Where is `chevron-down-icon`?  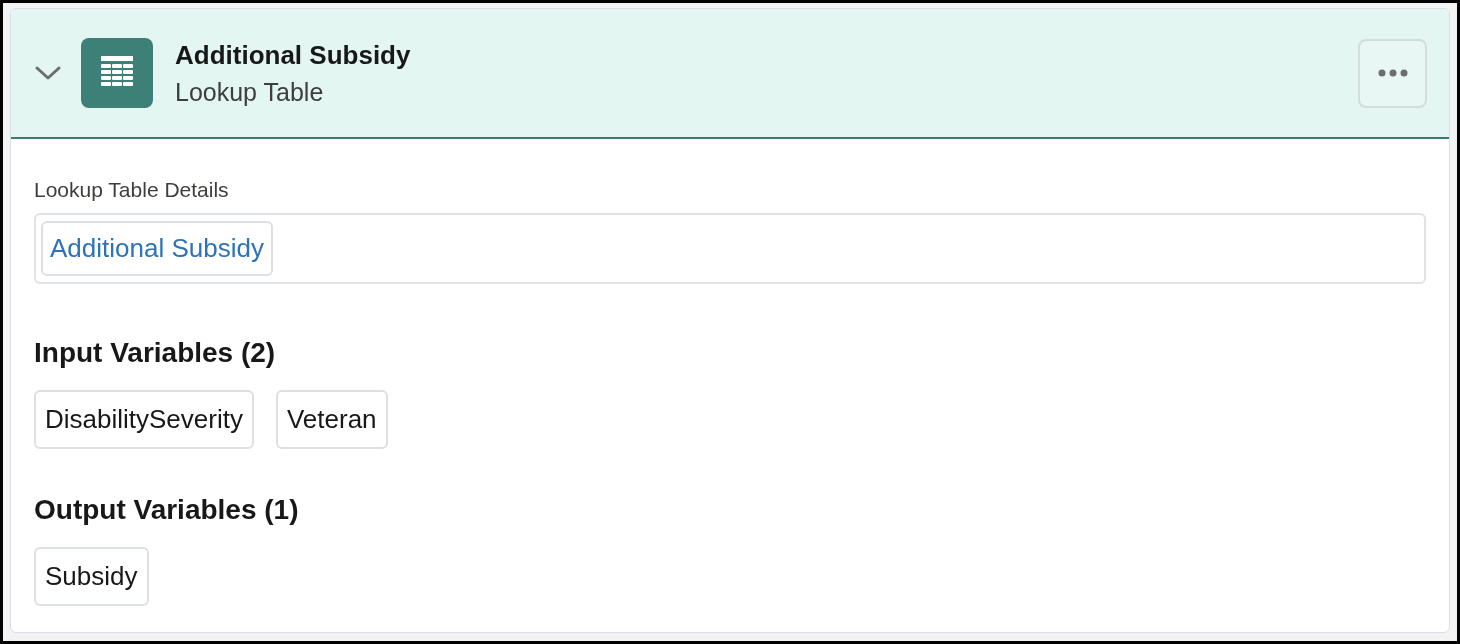
chevron-down-icon is located at coordinates (48, 73).